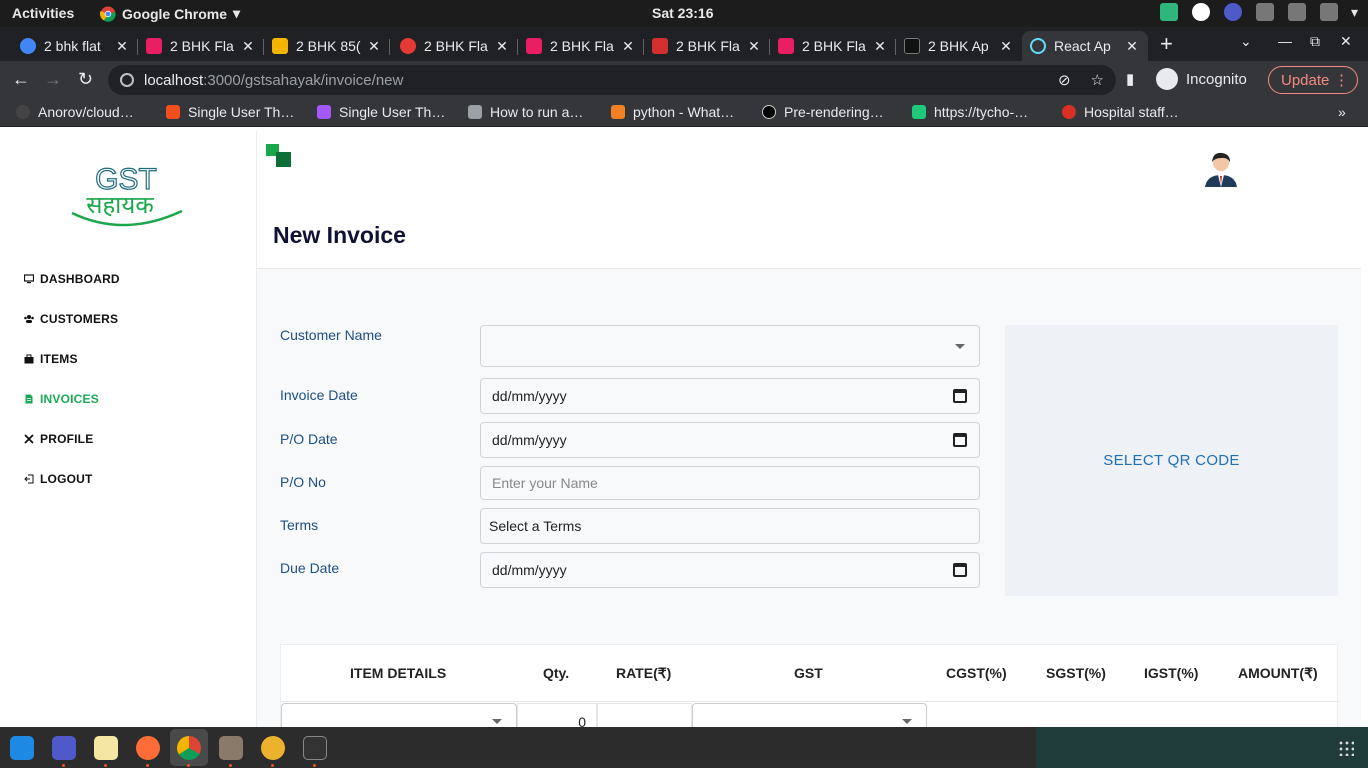 The image size is (1368, 768). I want to click on teams-icon, so click(64, 748).